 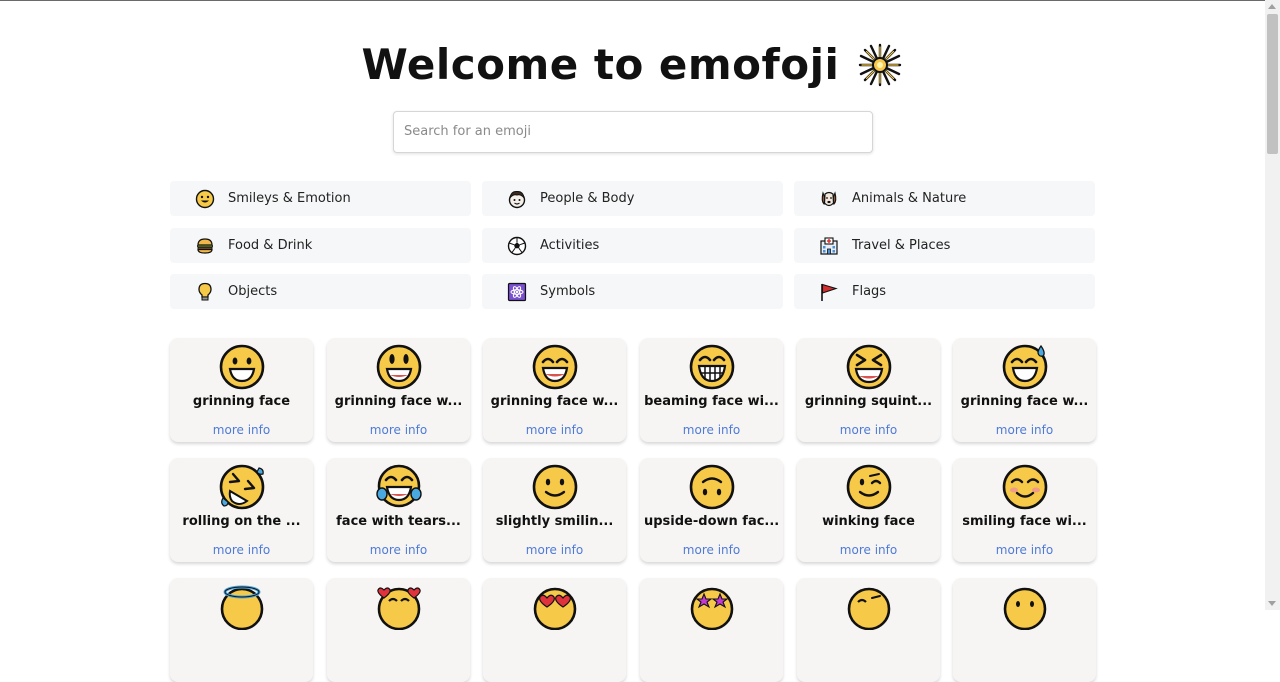 I want to click on category-label: Smileys & Emotion, so click(x=289, y=198).